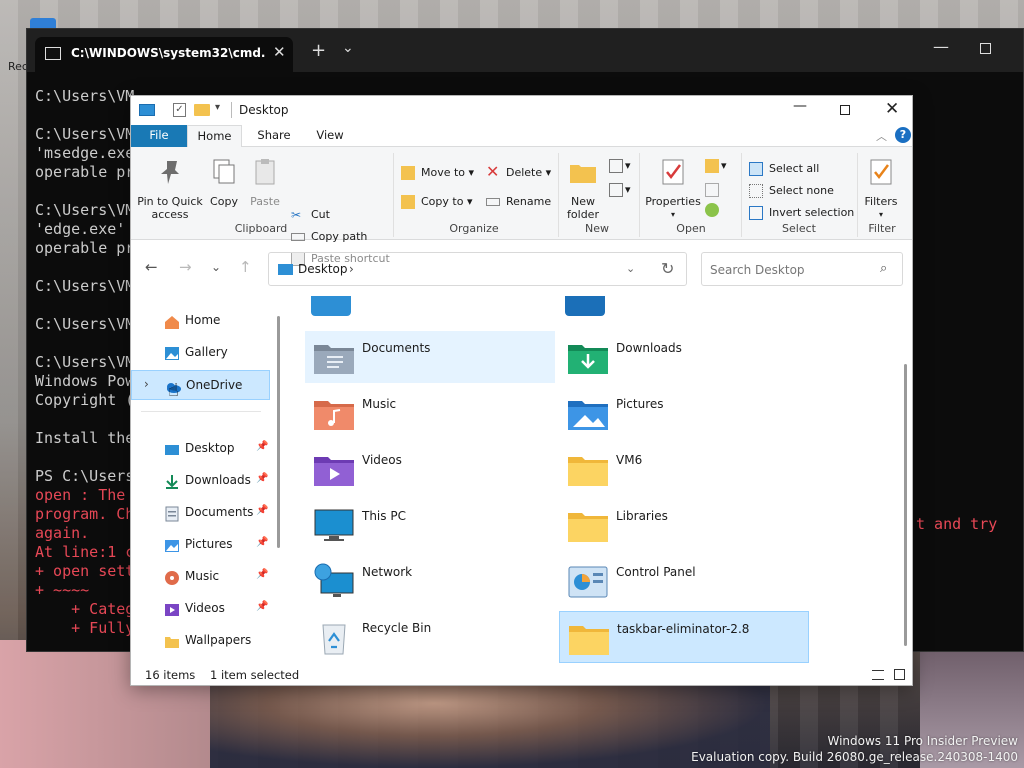 Image resolution: width=1024 pixels, height=768 pixels. Describe the element at coordinates (649, 348) in the screenshot. I see `file-item-label: Downloads` at that location.